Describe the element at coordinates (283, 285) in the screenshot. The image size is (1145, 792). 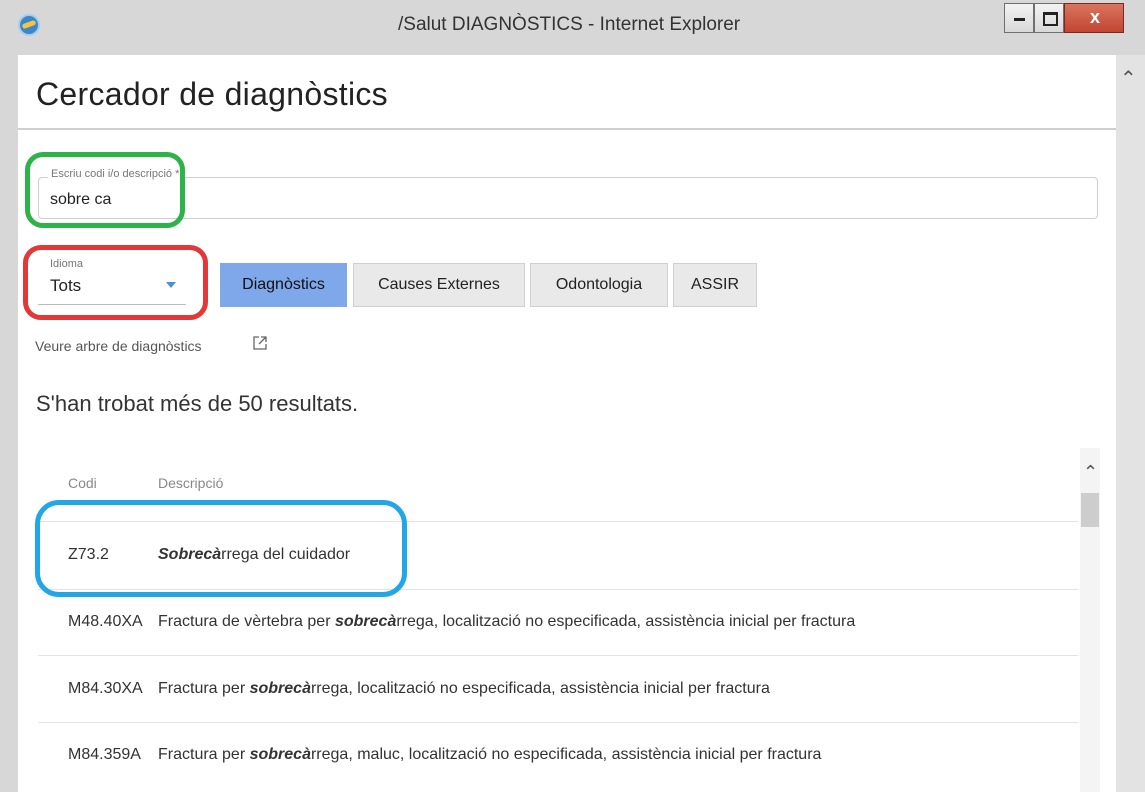
I see `tab-diagnostics: Diagnòstics` at that location.